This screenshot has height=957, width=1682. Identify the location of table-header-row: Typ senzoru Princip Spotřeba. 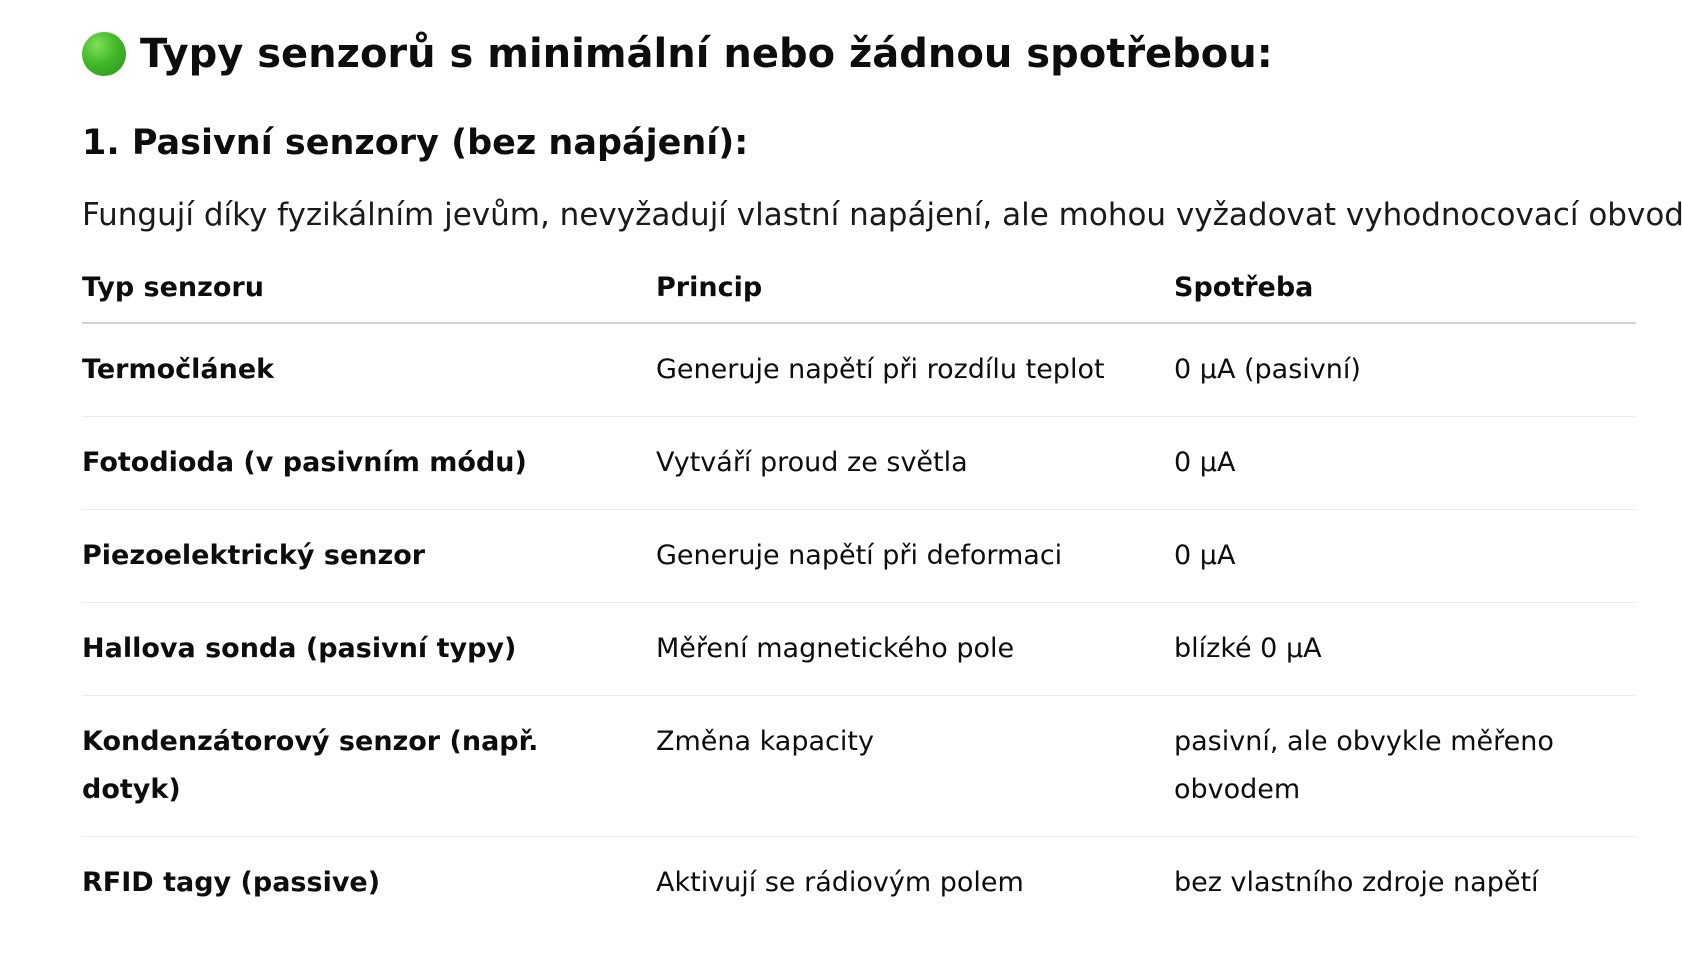
(859, 293).